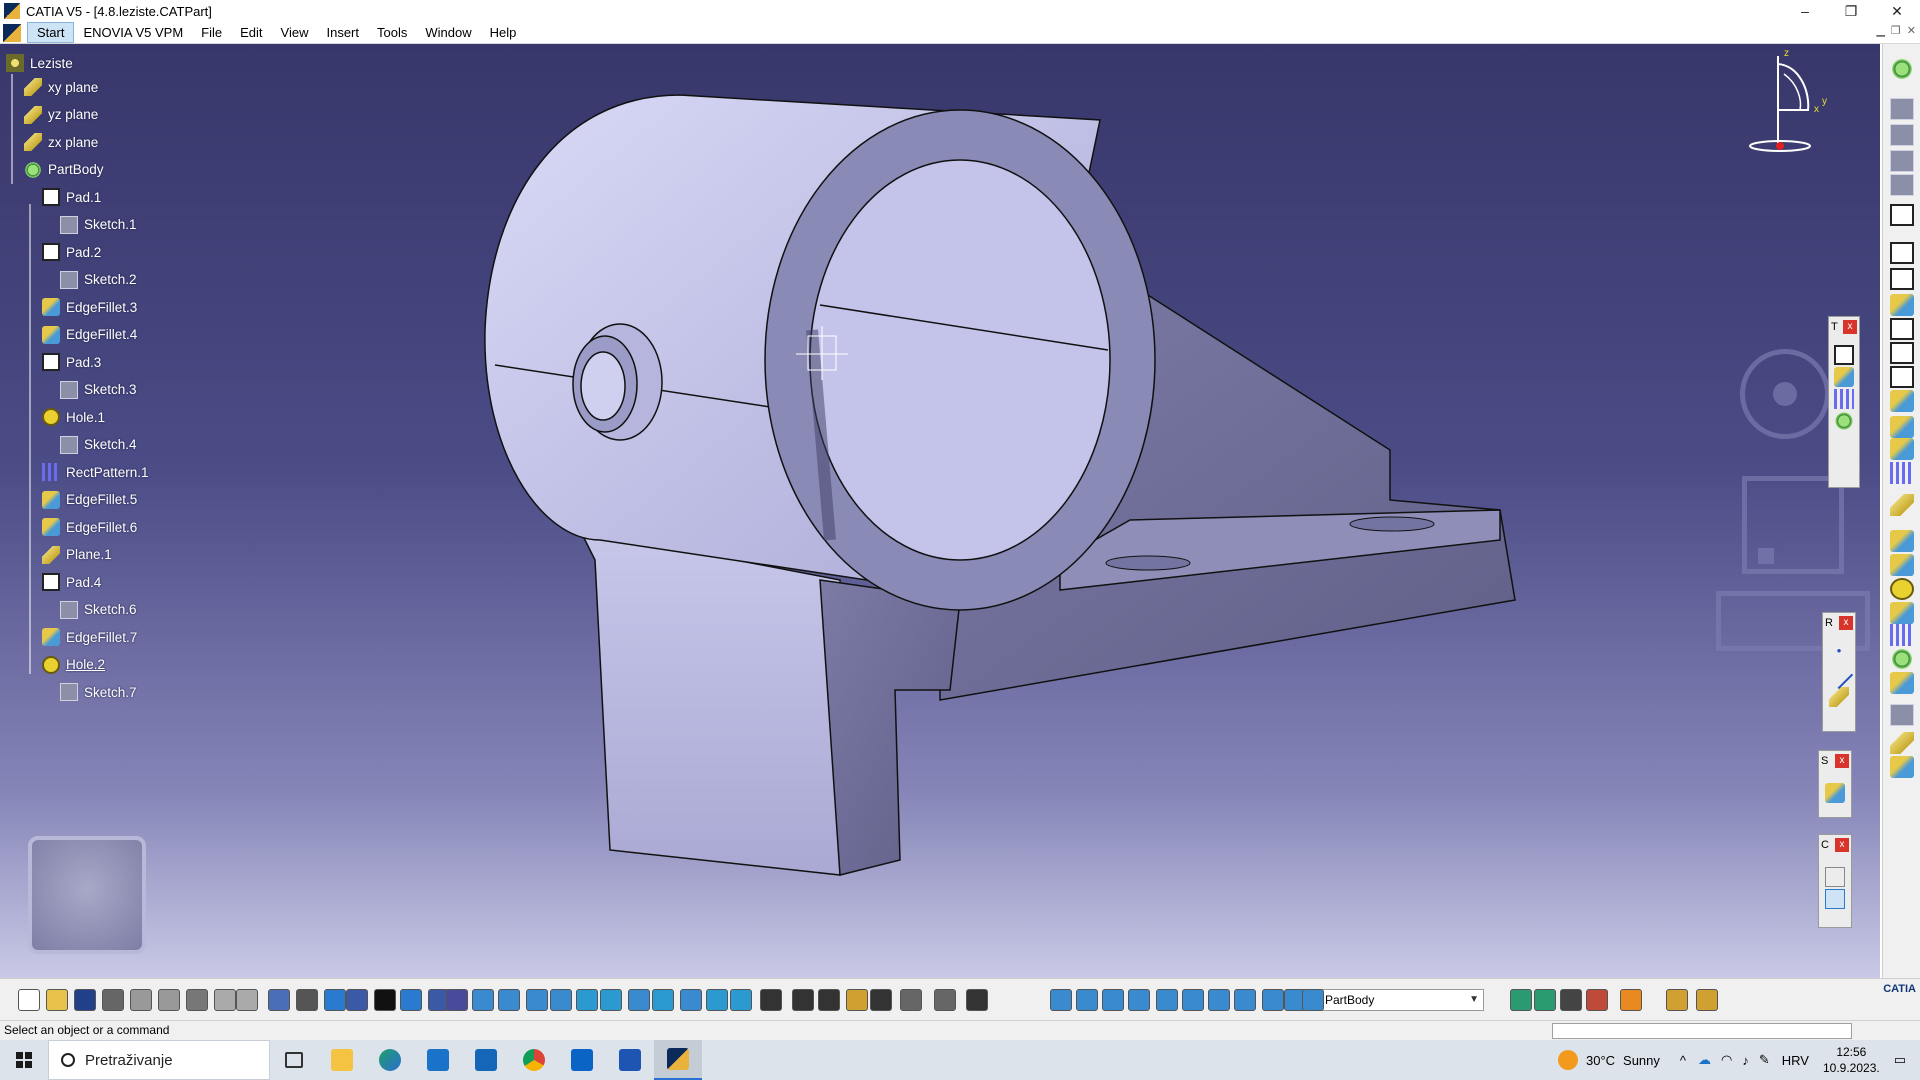 This screenshot has width=1920, height=1080. I want to click on menu-window: Window, so click(448, 32).